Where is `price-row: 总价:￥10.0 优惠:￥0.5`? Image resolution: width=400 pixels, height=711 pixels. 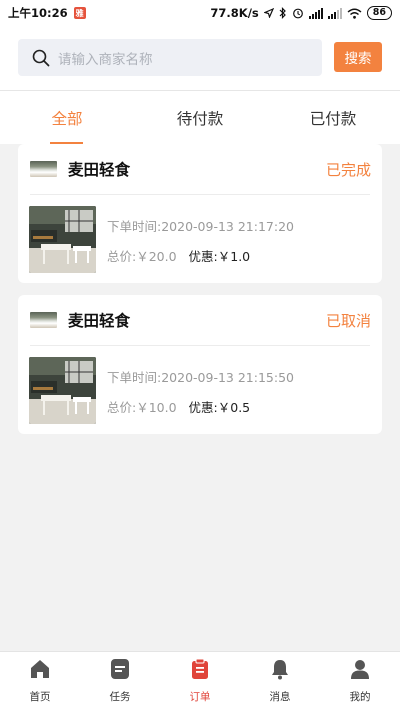 price-row: 总价:￥10.0 优惠:￥0.5 is located at coordinates (178, 406).